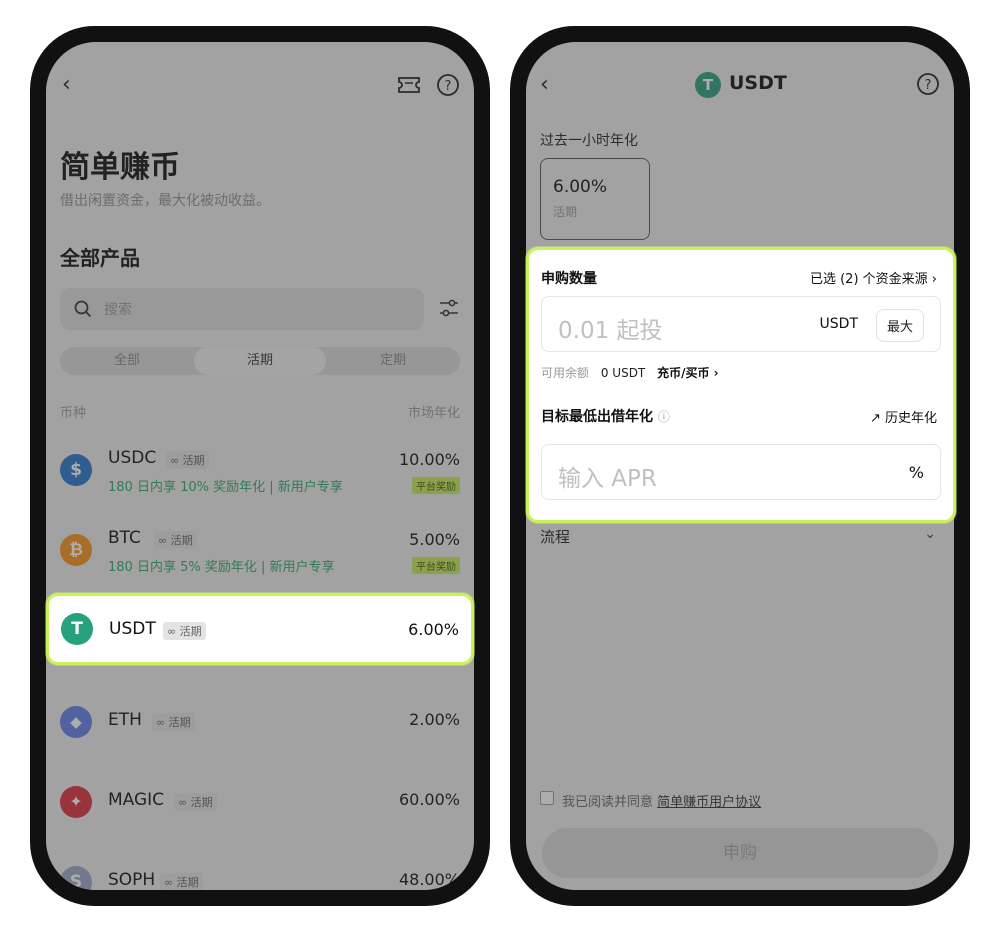 Image resolution: width=1000 pixels, height=934 pixels. What do you see at coordinates (127, 361) in the screenshot?
I see `tab-all: 全部` at bounding box center [127, 361].